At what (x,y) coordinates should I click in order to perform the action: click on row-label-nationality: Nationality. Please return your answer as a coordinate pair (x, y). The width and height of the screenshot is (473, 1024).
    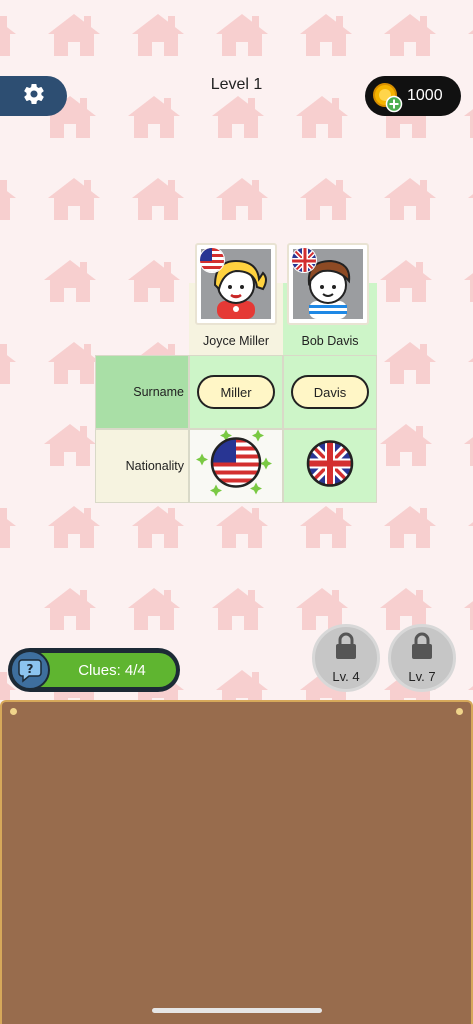
    Looking at the image, I should click on (142, 466).